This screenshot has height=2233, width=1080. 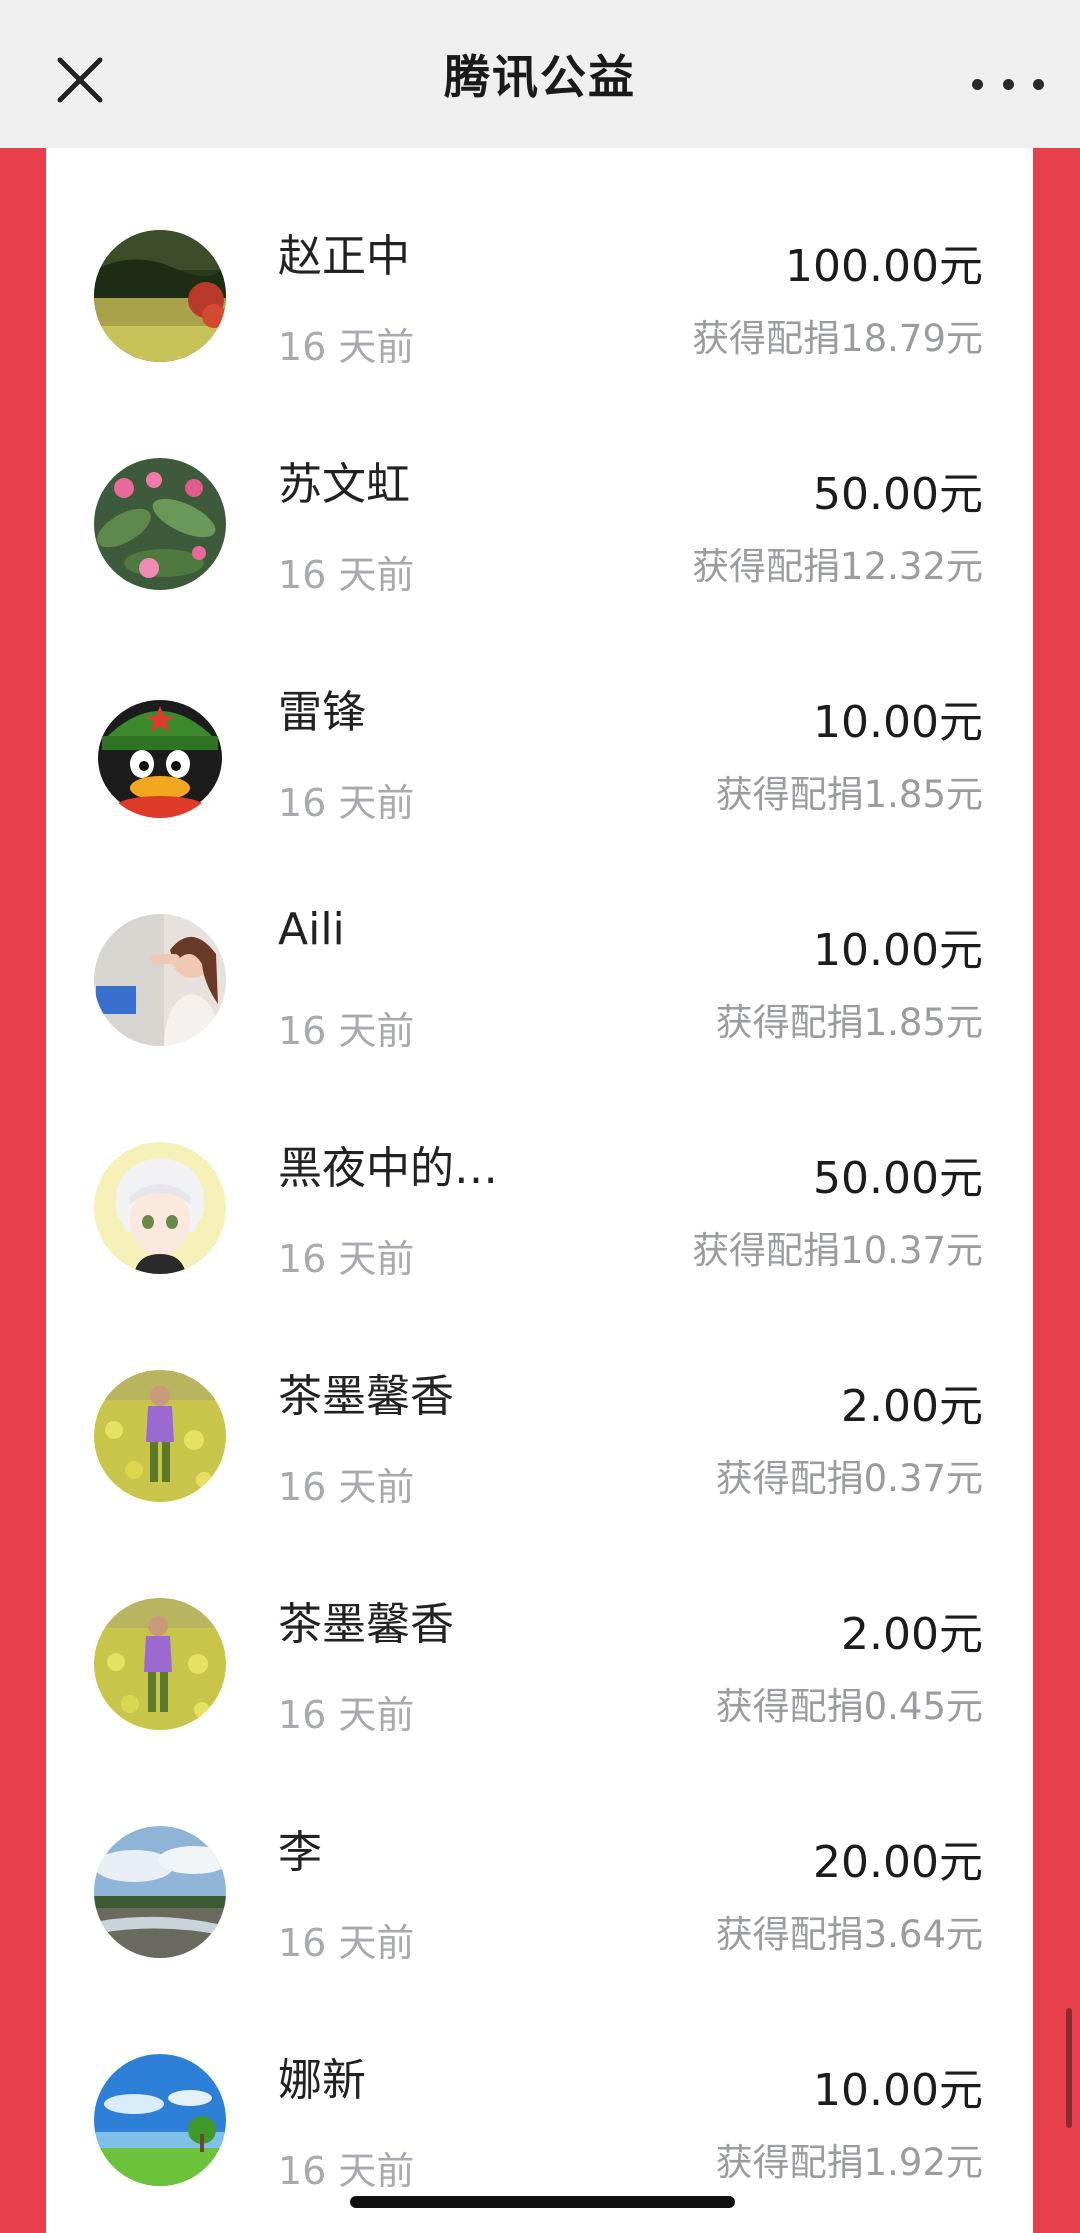 I want to click on donor-name: 雷锋, so click(x=322, y=712).